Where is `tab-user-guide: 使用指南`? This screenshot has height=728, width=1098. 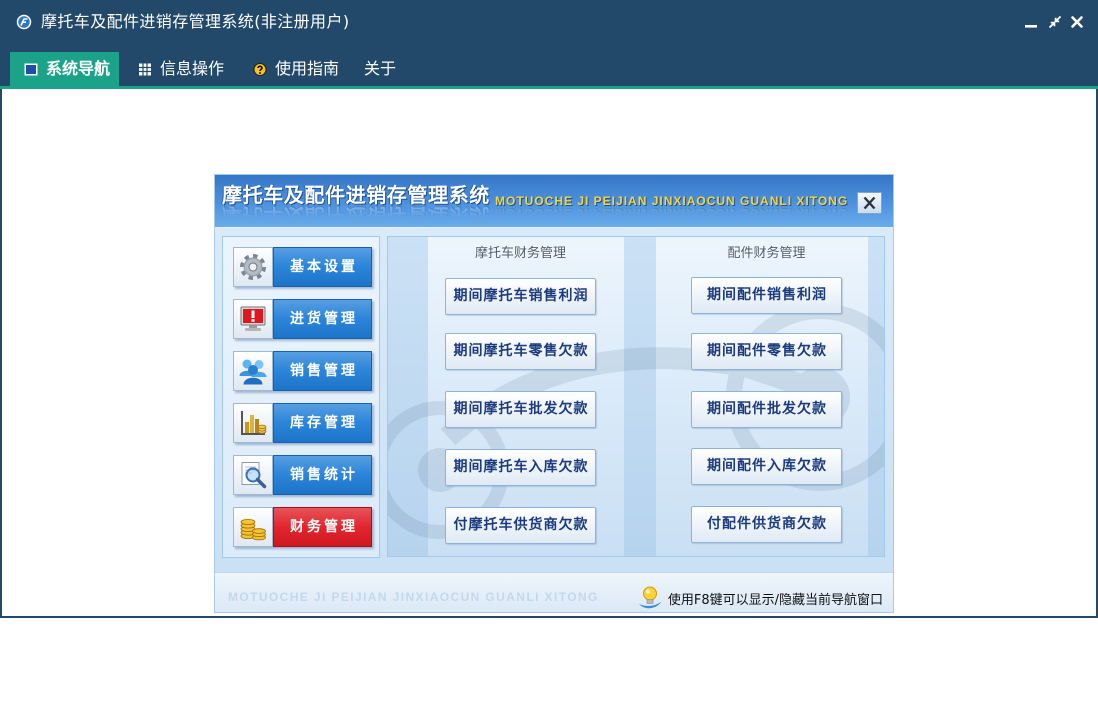
tab-user-guide: 使用指南 is located at coordinates (297, 69).